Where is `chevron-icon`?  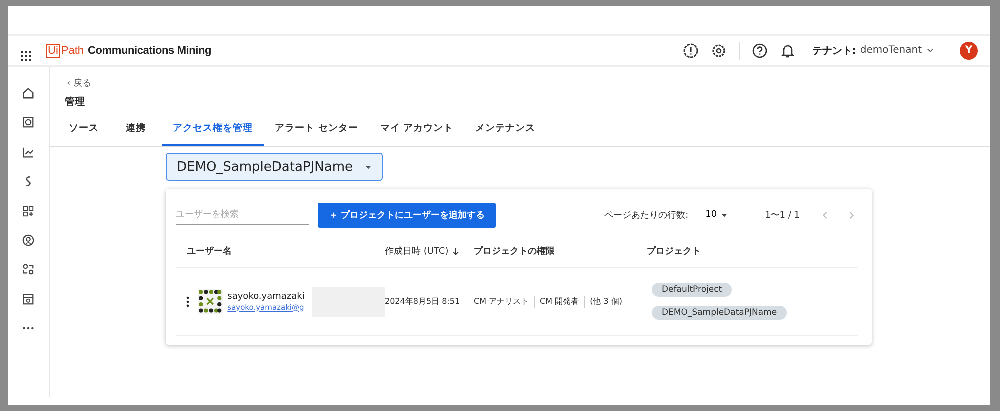
chevron-icon is located at coordinates (930, 50).